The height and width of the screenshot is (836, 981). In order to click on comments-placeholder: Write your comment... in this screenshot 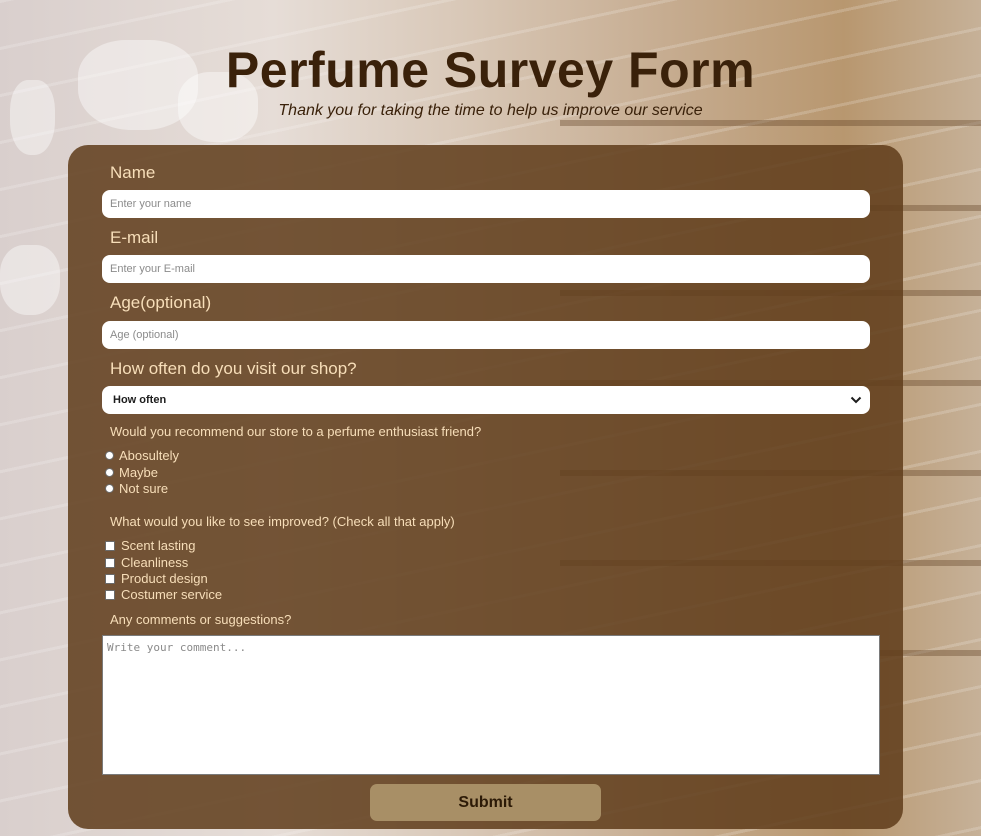, I will do `click(177, 647)`.